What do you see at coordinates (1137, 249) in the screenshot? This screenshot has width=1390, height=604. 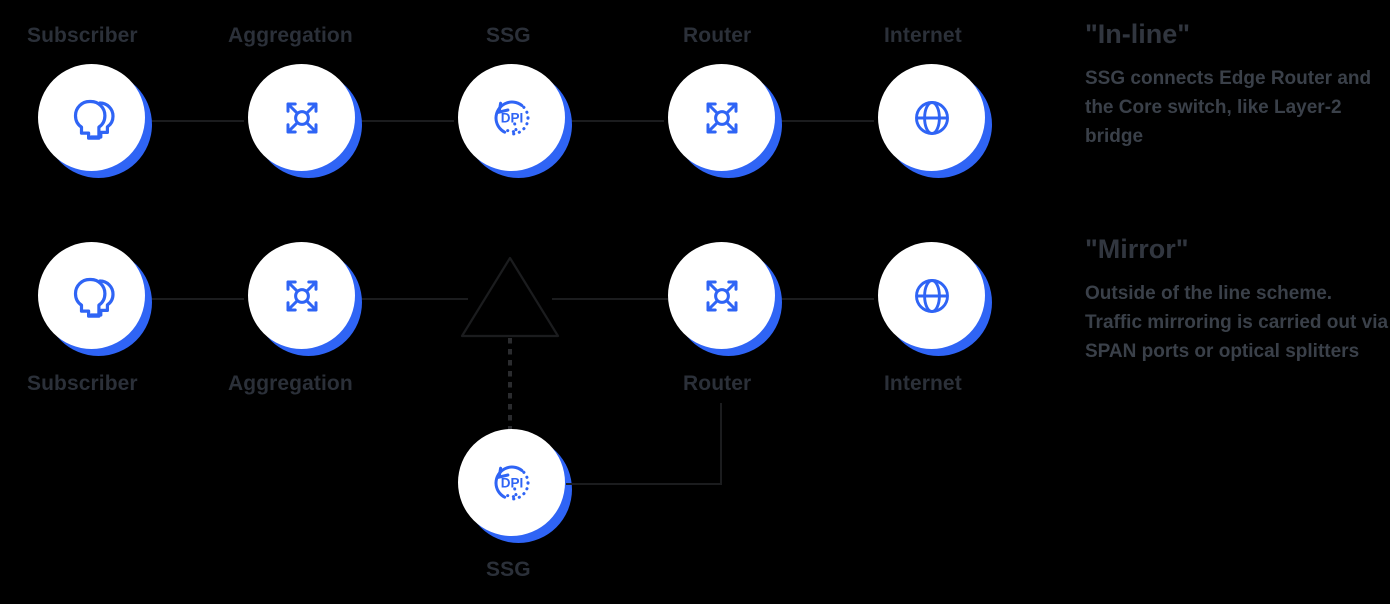 I see `panel-title-mirror: "Mirror"` at bounding box center [1137, 249].